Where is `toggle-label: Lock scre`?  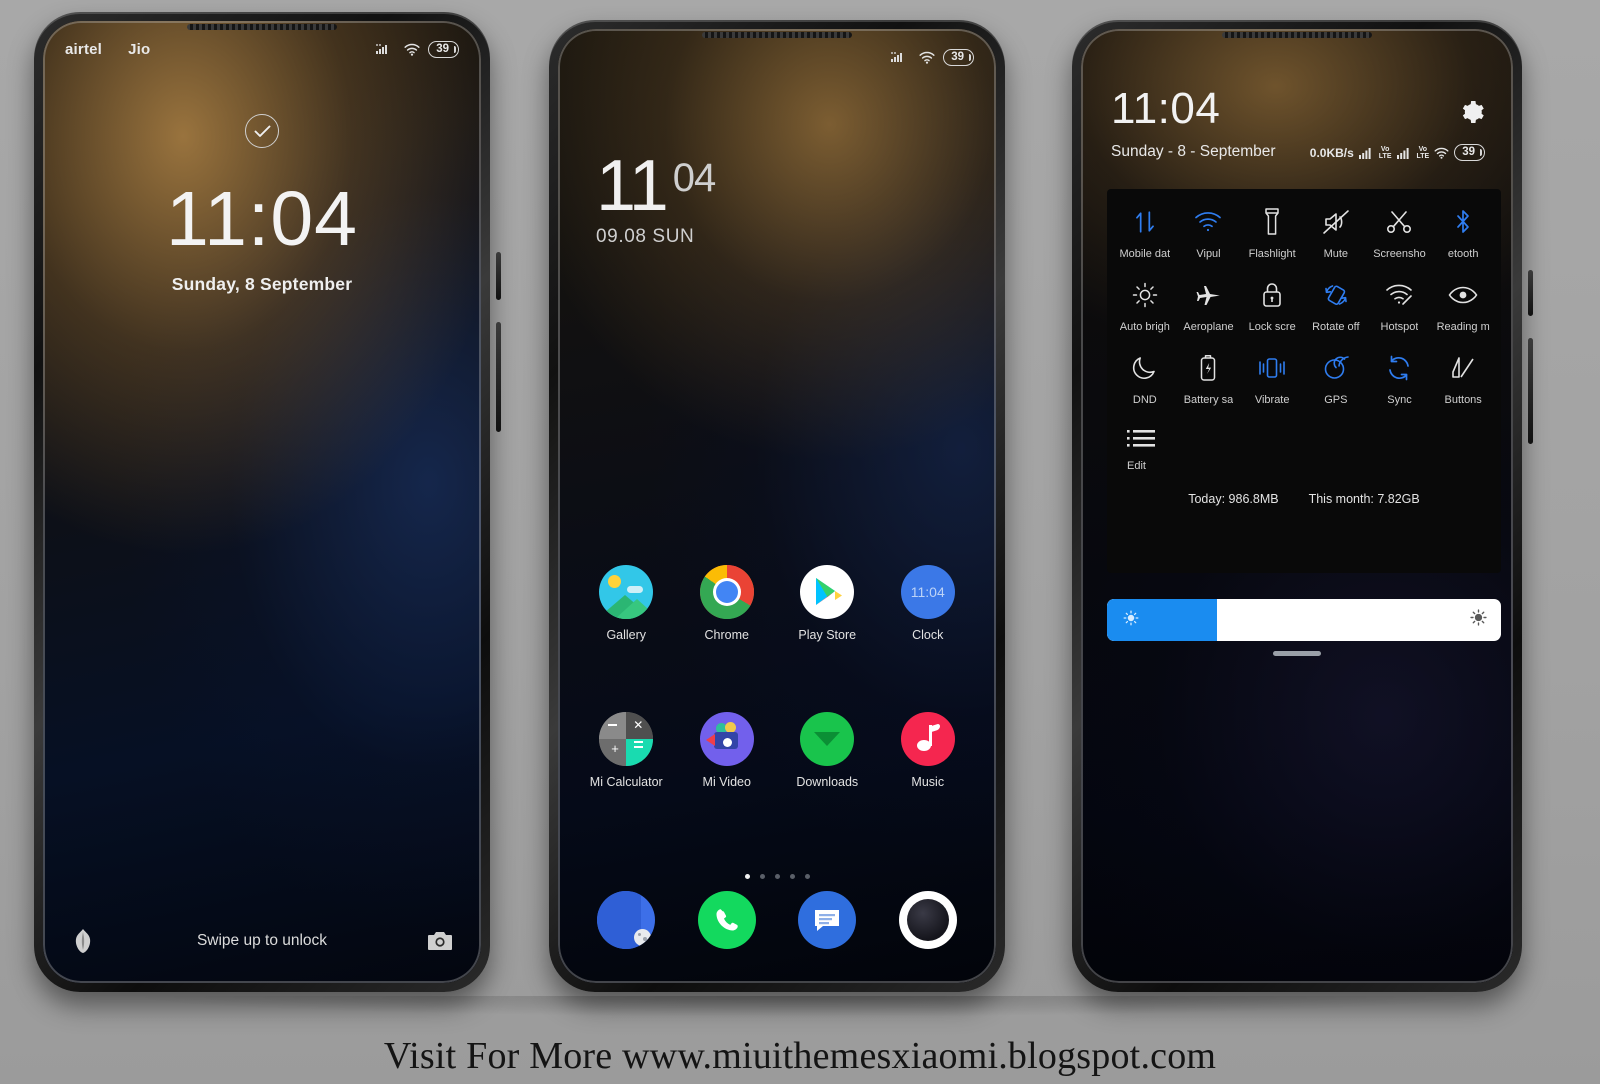 toggle-label: Lock scre is located at coordinates (1272, 327).